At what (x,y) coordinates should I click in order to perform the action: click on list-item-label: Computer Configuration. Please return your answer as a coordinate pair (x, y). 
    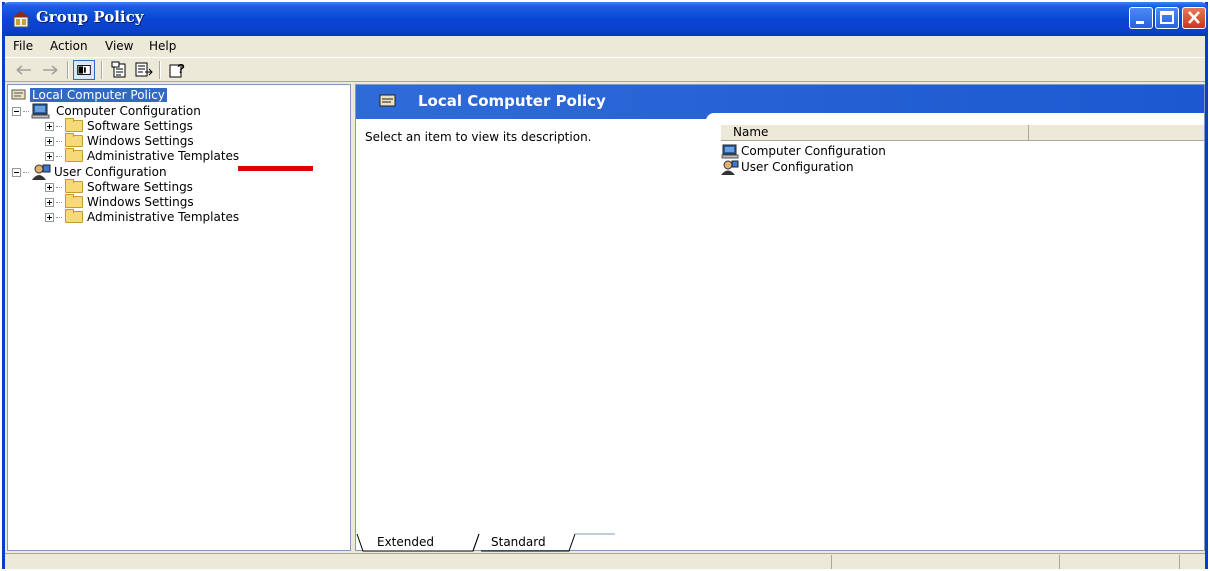
    Looking at the image, I should click on (813, 151).